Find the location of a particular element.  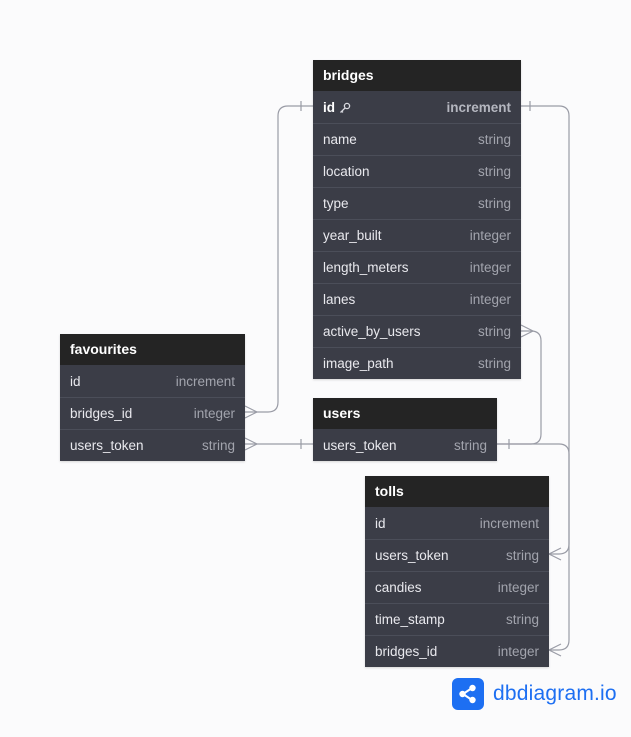

field-row-candies: candies integer is located at coordinates (457, 587).